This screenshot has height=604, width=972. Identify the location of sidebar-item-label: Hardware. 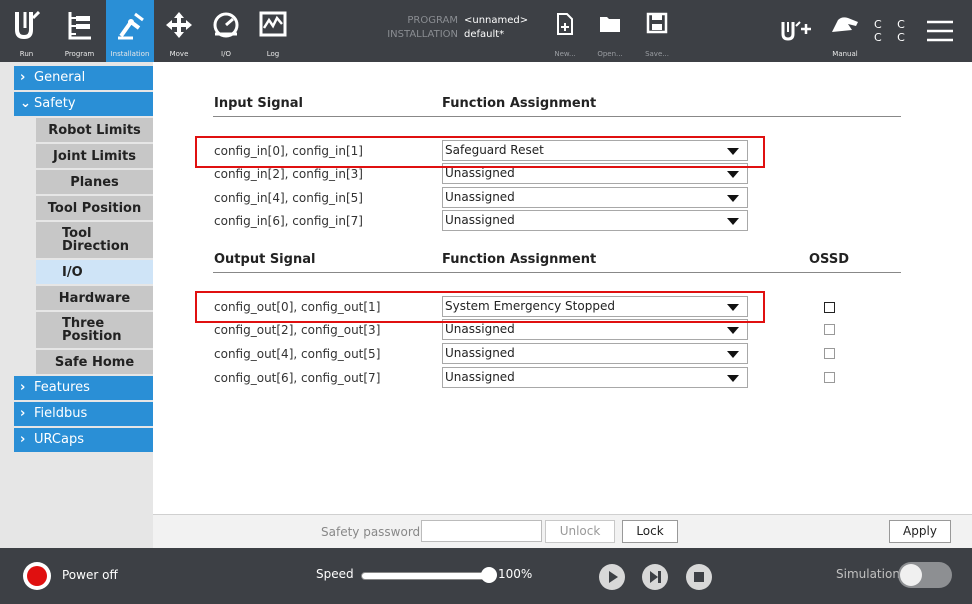
(94, 298).